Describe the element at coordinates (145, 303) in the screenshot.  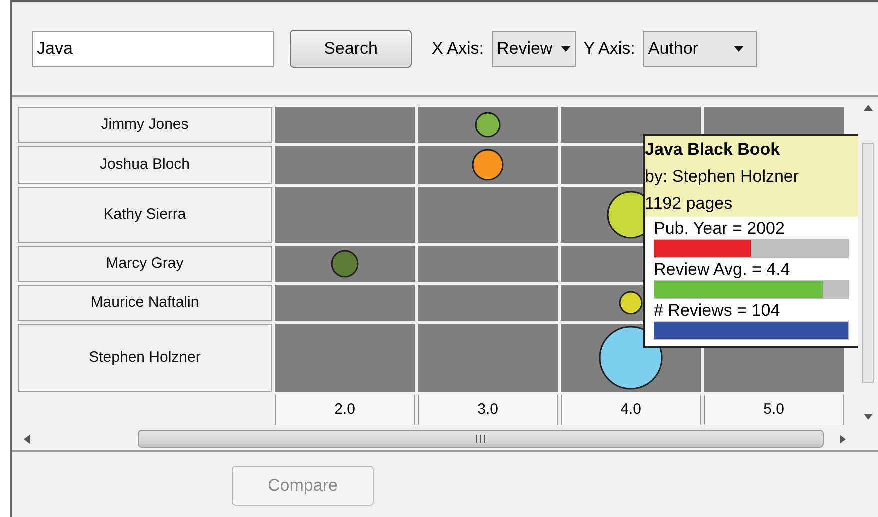
I see `author-label: Maurice Naftalin` at that location.